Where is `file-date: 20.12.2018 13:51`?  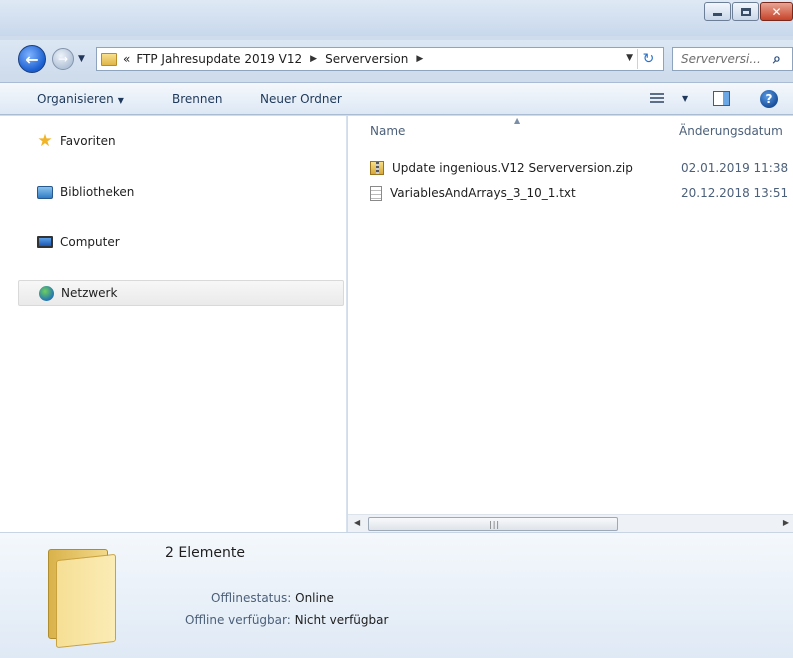 file-date: 20.12.2018 13:51 is located at coordinates (735, 193).